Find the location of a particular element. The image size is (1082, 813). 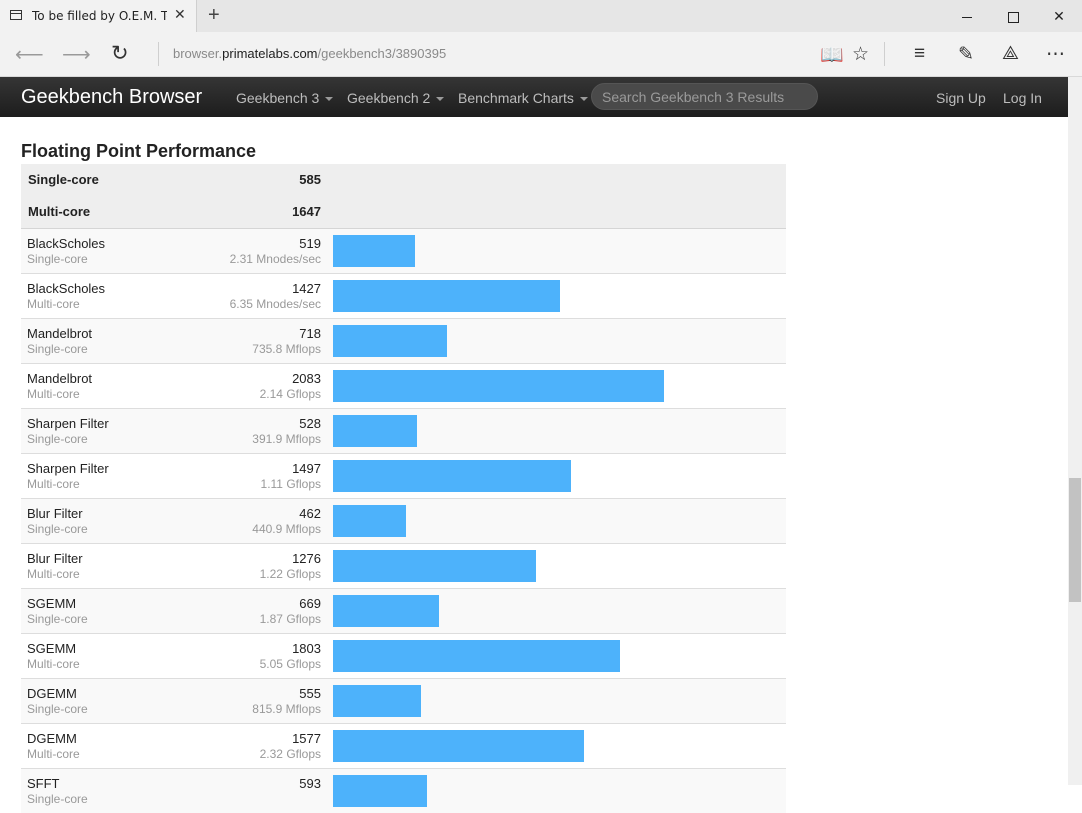

benchmark-rate: 440.9 Mflops is located at coordinates (286, 529).